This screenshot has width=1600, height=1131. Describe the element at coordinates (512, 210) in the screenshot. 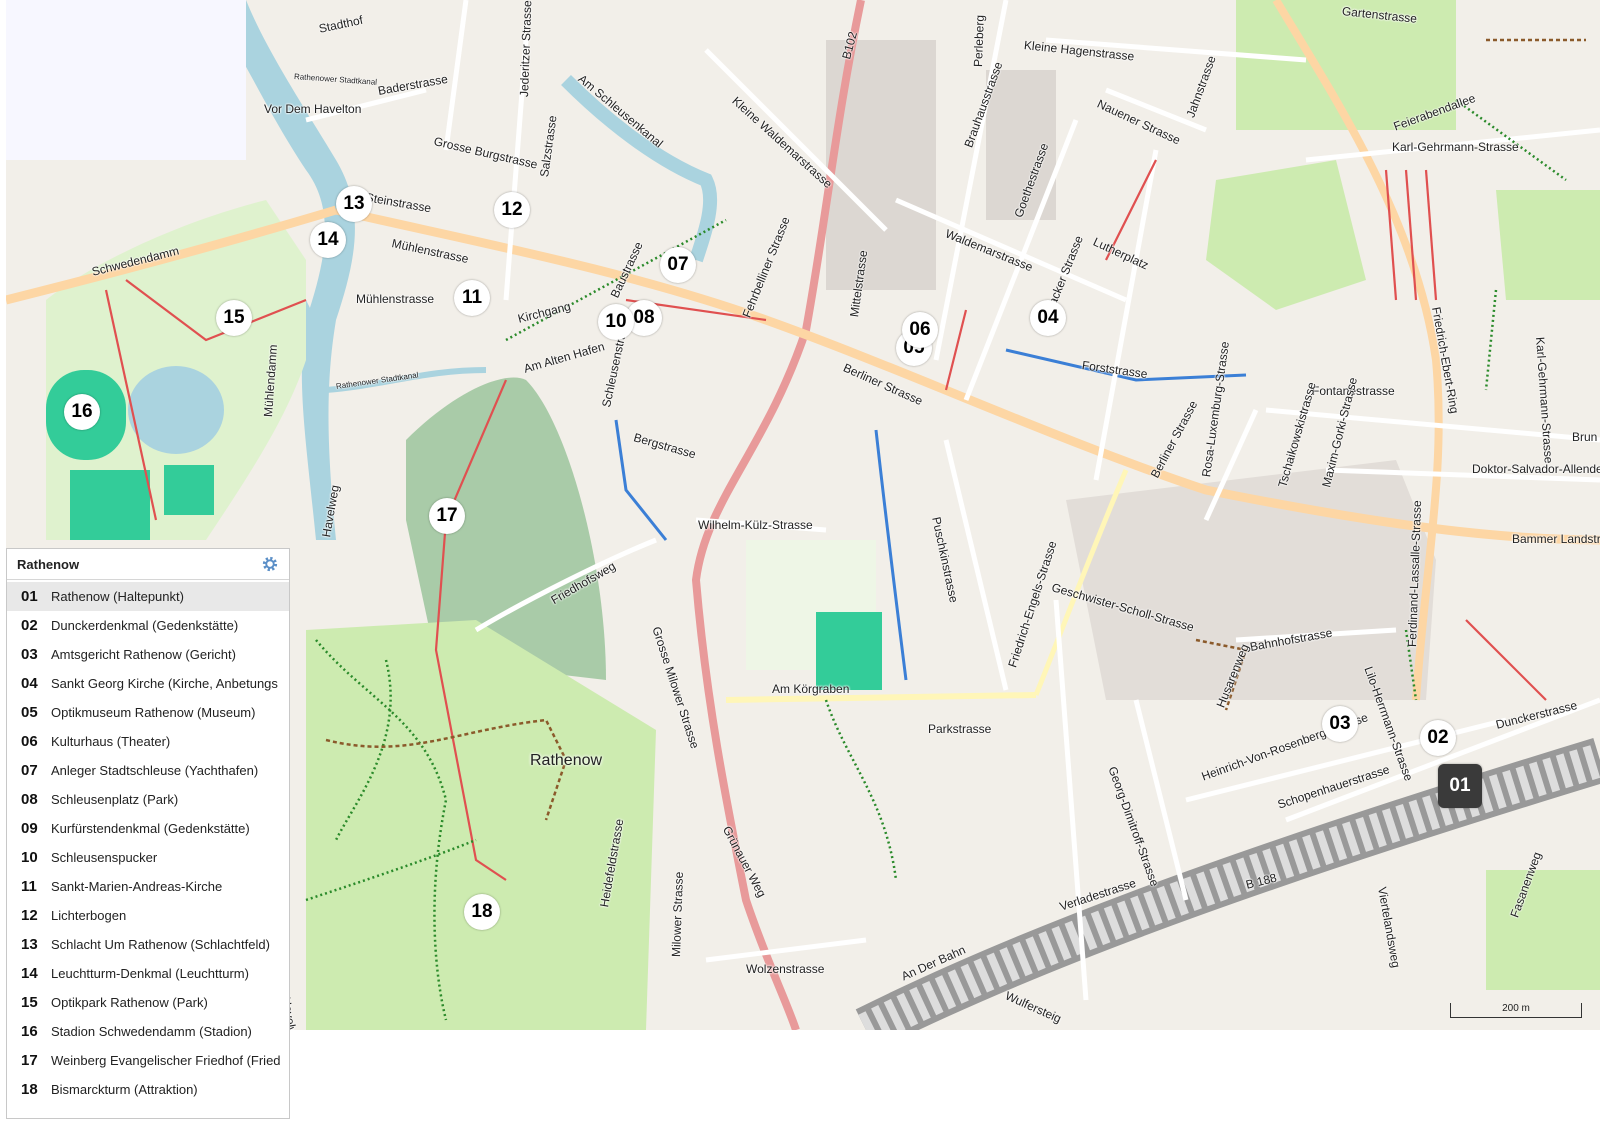

I see `poi-marker-12: 12` at that location.